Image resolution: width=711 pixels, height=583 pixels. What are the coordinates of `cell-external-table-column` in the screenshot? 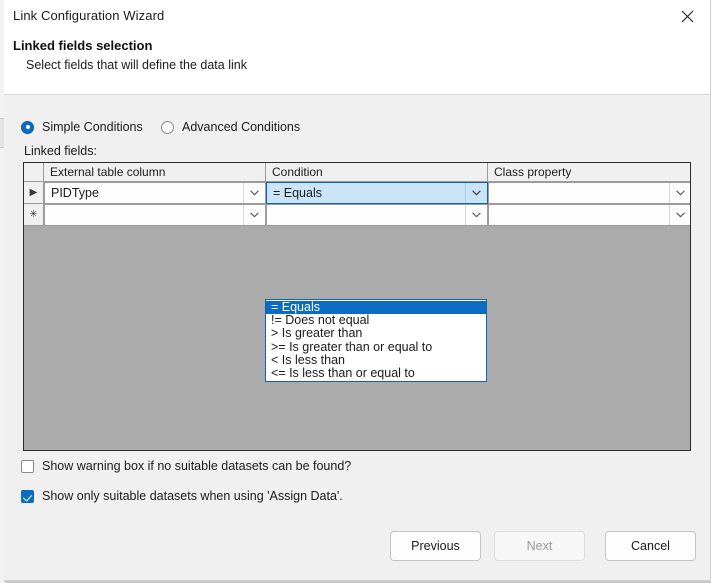 It's located at (155, 215).